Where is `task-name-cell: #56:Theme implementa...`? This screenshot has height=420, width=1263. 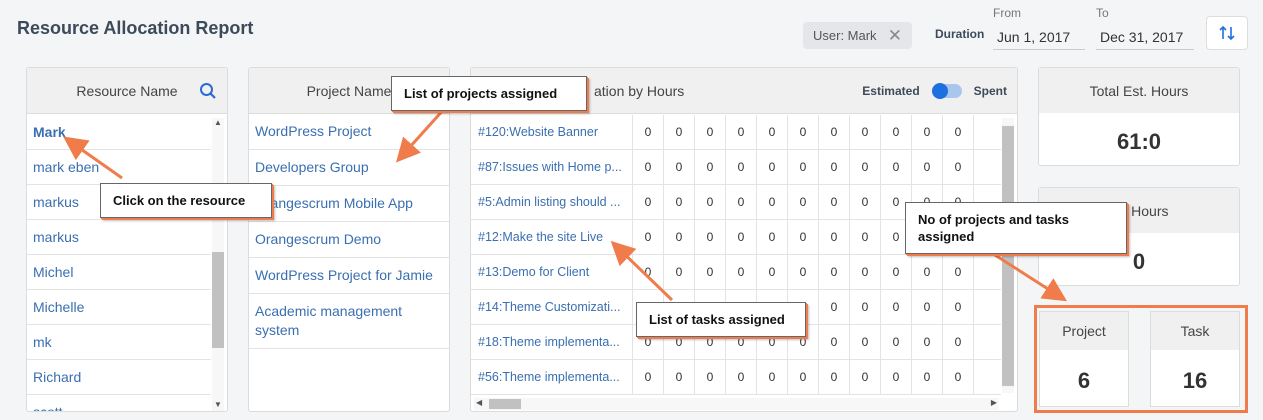
task-name-cell: #56:Theme implementa... is located at coordinates (552, 377).